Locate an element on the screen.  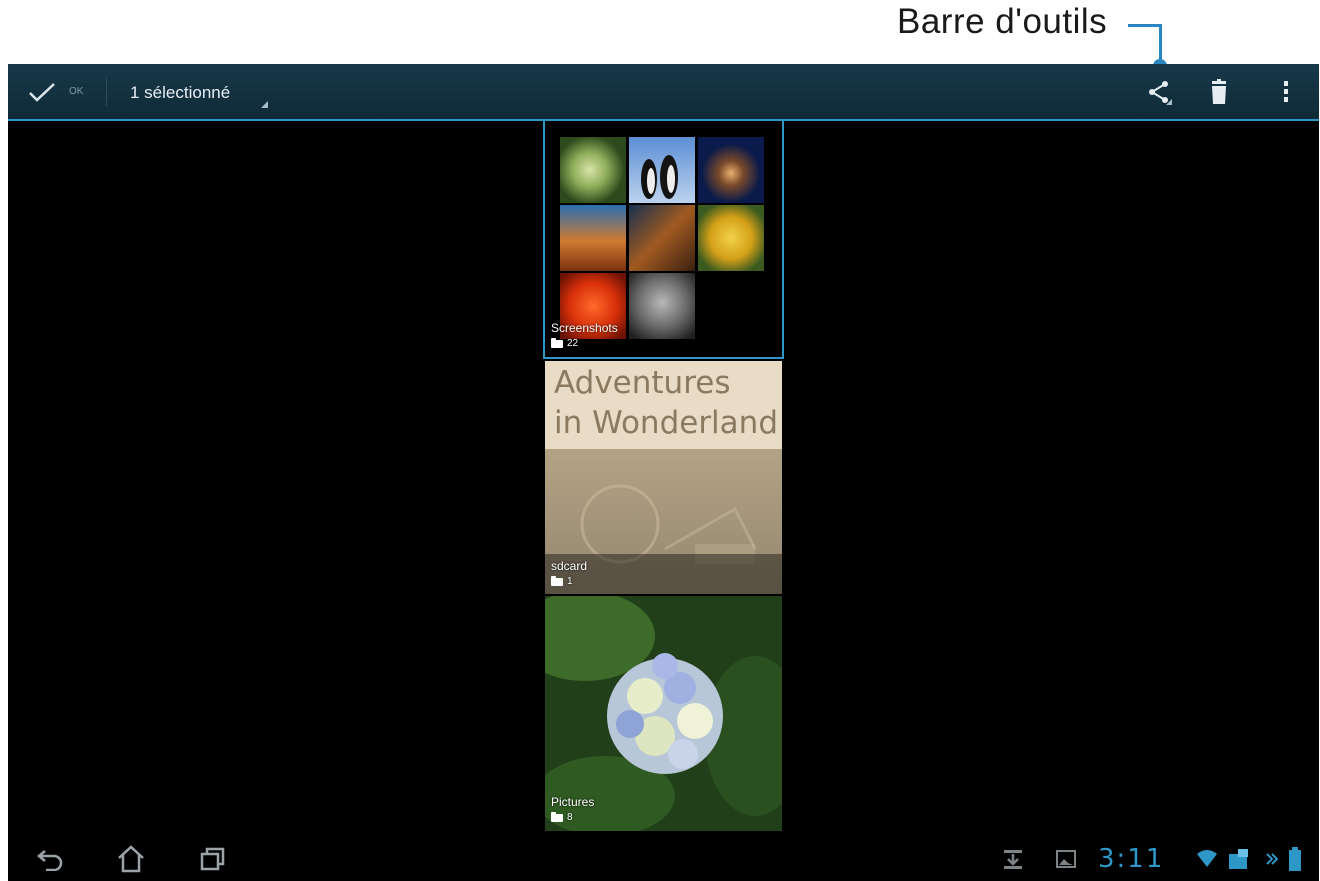
recent-apps-icon is located at coordinates (213, 859).